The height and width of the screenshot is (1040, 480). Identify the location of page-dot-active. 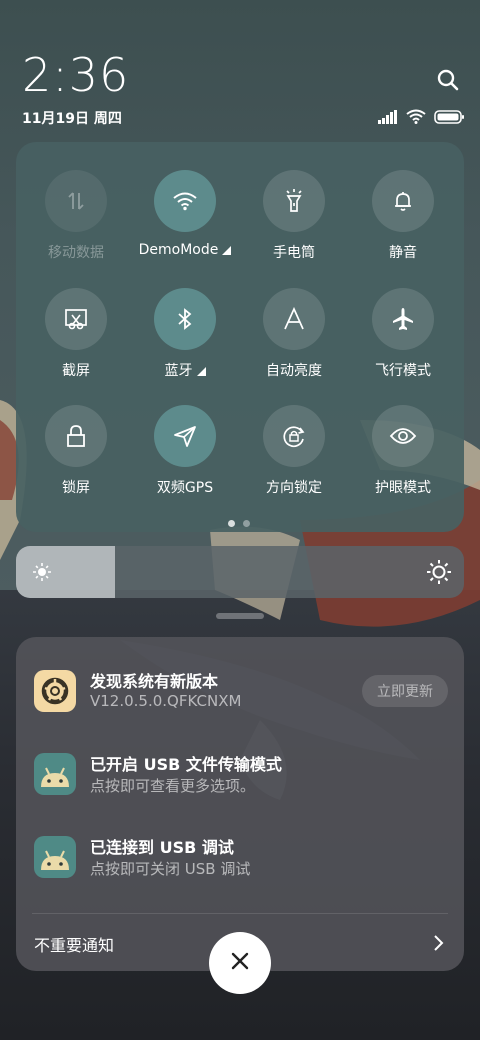
(231, 523).